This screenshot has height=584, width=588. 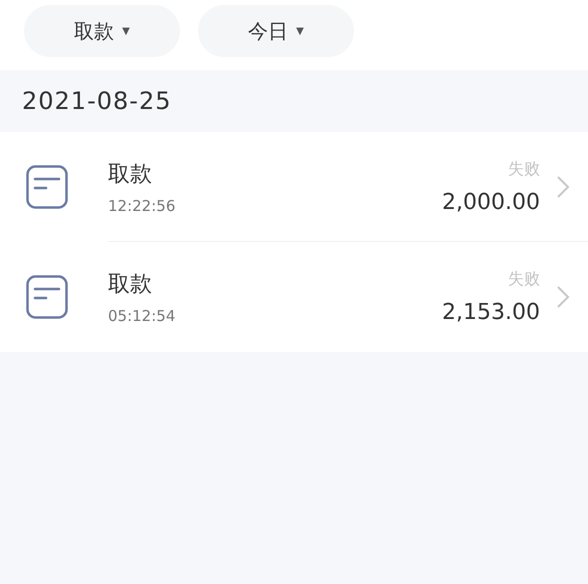 What do you see at coordinates (276, 31) in the screenshot?
I see `filter-dropdown: 今日 ▼` at bounding box center [276, 31].